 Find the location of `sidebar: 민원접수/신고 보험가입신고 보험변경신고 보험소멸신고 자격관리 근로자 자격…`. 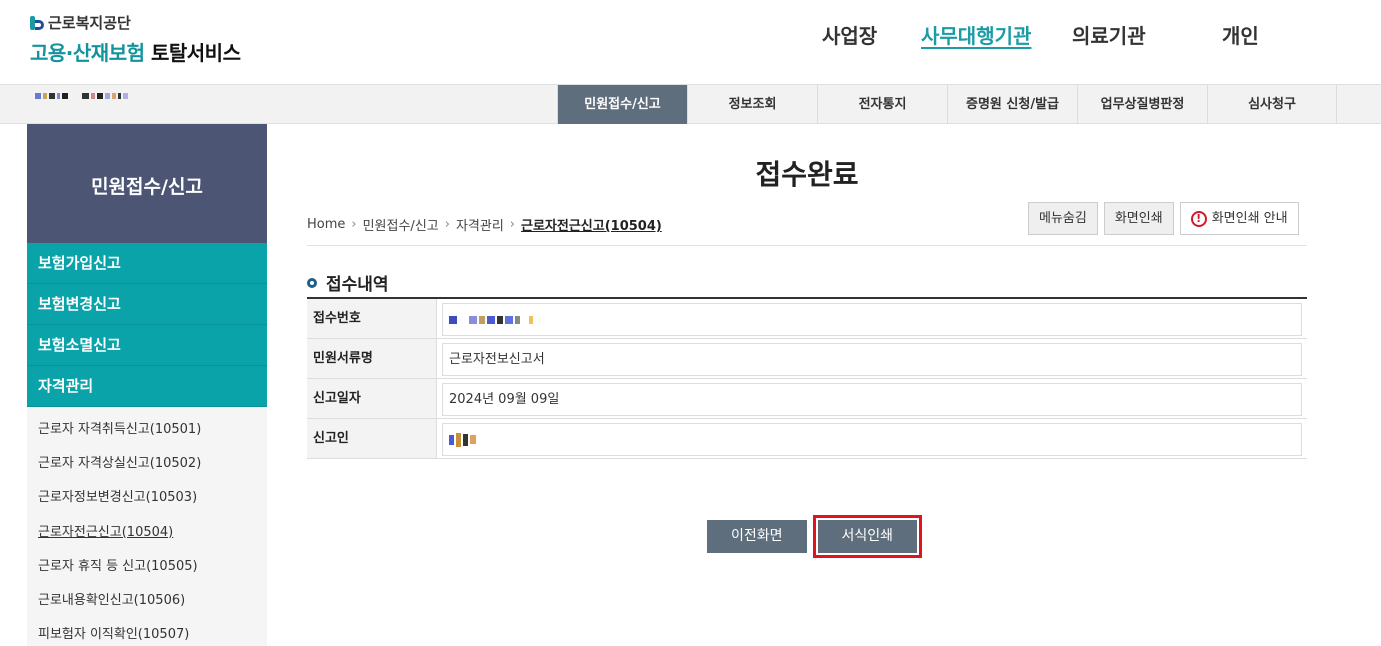

sidebar: 민원접수/신고 보험가입신고 보험변경신고 보험소멸신고 자격관리 근로자 자격… is located at coordinates (147, 385).